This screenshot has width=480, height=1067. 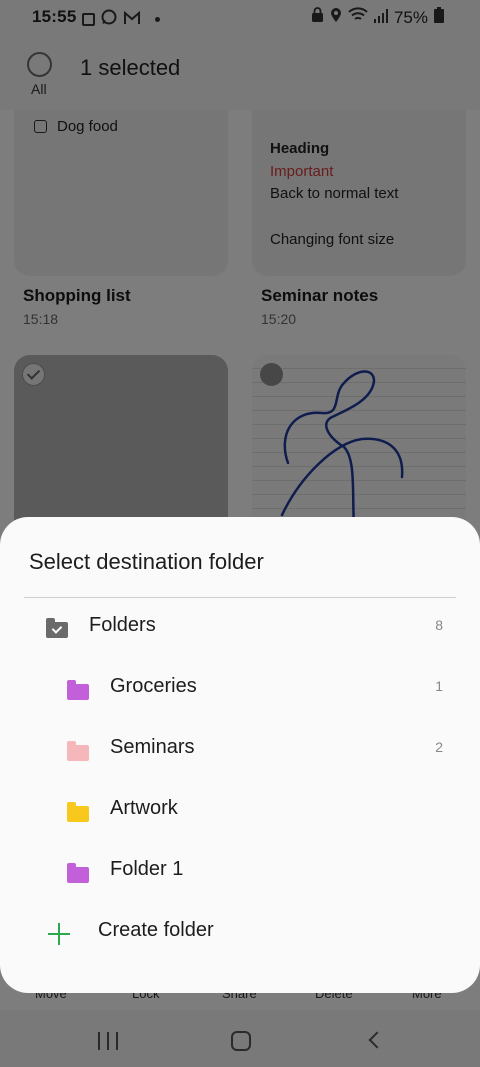 I want to click on folder-row-seminars: Seminars 2, so click(x=240, y=750).